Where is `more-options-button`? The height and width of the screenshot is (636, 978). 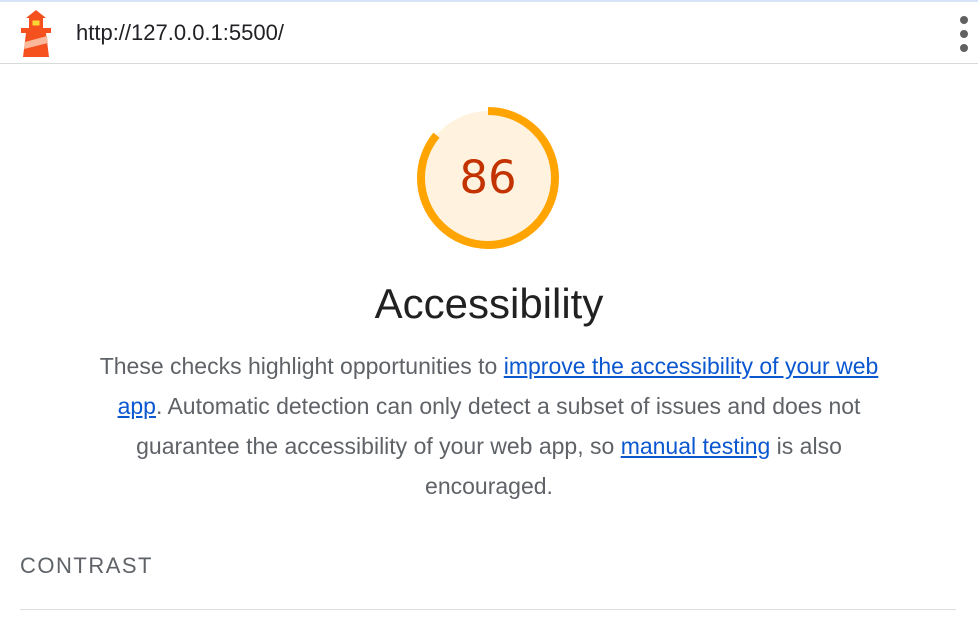 more-options-button is located at coordinates (964, 34).